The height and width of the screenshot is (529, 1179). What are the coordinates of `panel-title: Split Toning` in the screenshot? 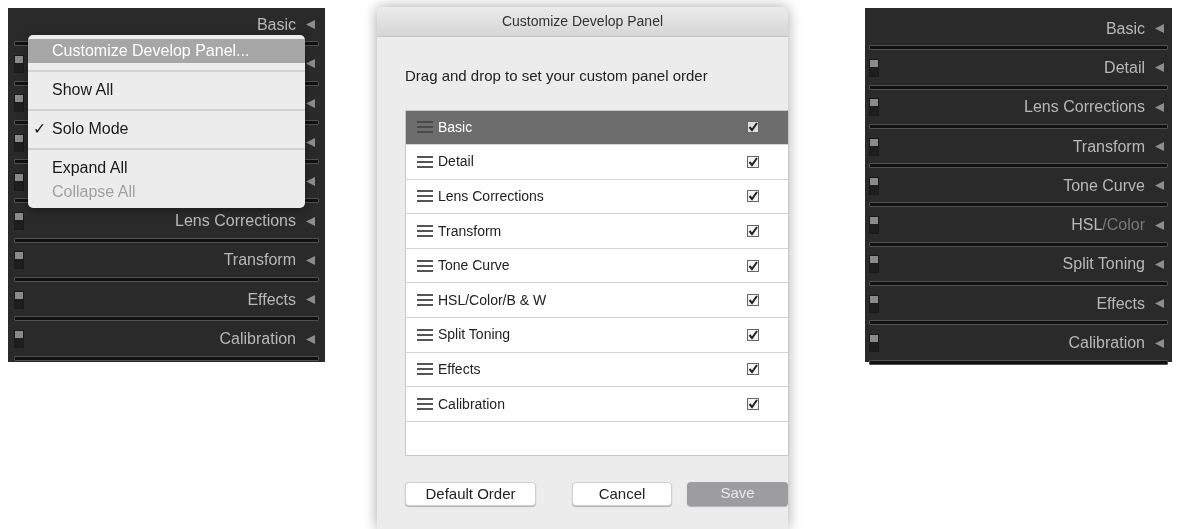 It's located at (1103, 264).